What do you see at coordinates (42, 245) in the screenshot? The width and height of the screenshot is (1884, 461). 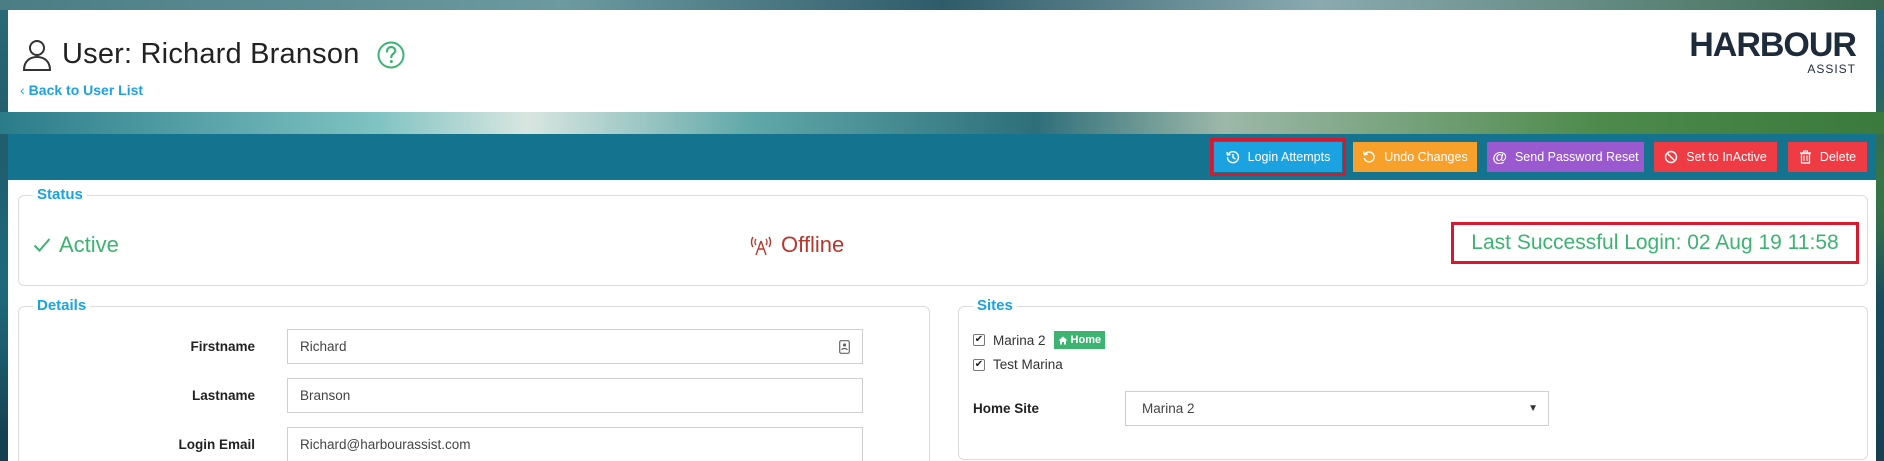 I see `check-icon` at bounding box center [42, 245].